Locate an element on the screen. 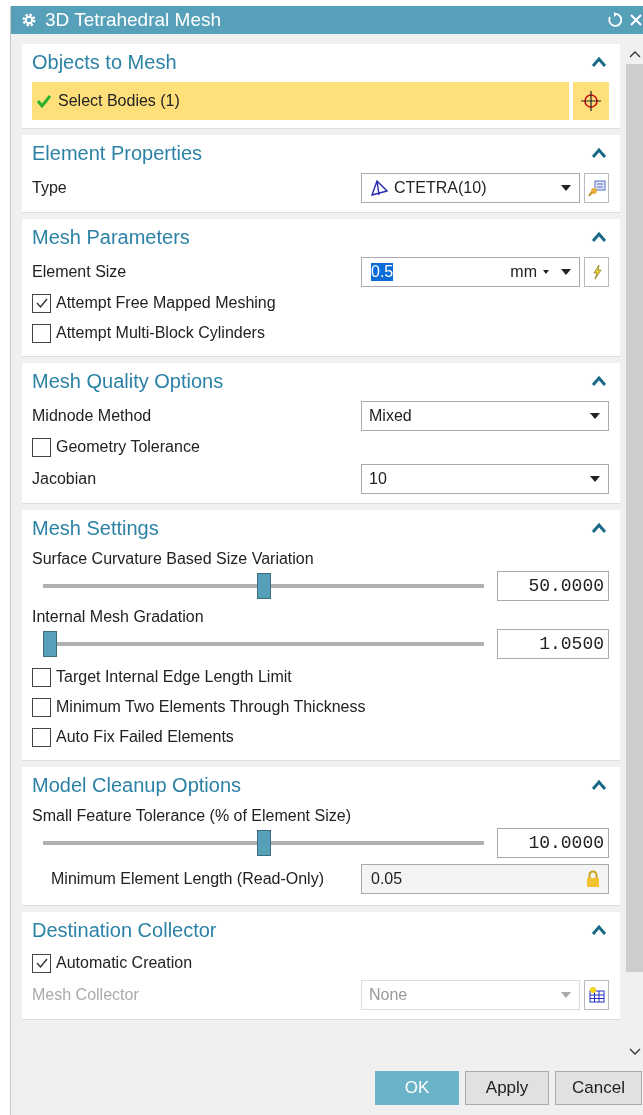 This screenshot has height=1115, width=643. selection-bar: Select Bodies (1) is located at coordinates (300, 101).